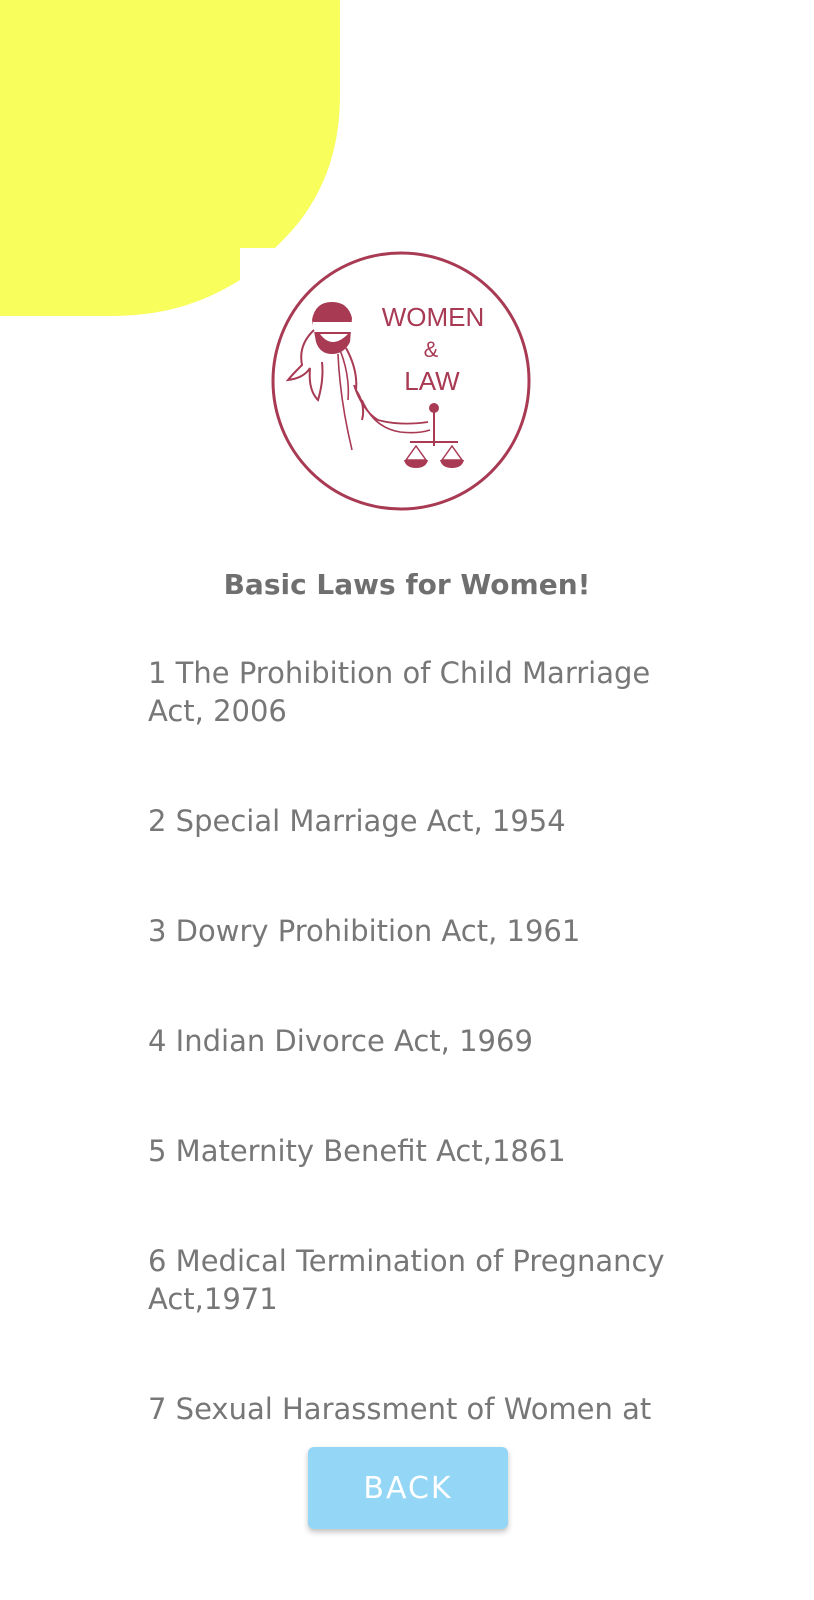  Describe the element at coordinates (401, 381) in the screenshot. I see `women-and-law-logo: WOMEN & LAW` at that location.